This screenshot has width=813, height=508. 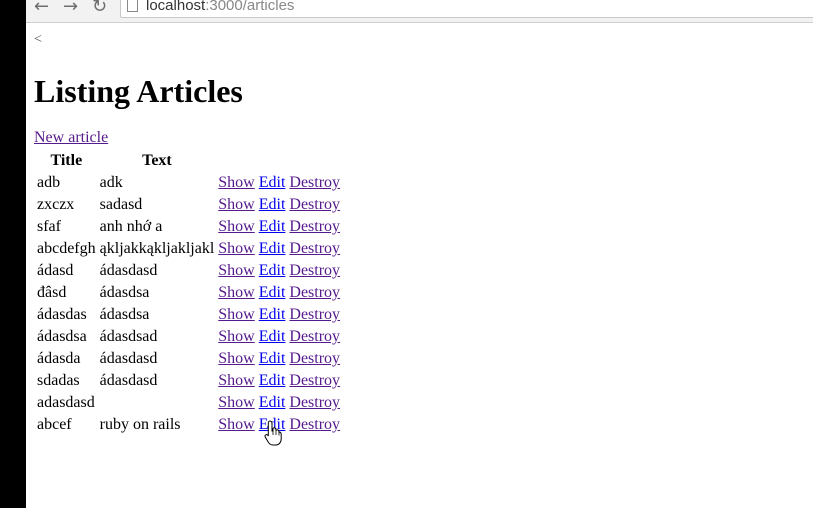 What do you see at coordinates (132, 6) in the screenshot?
I see `page-icon` at bounding box center [132, 6].